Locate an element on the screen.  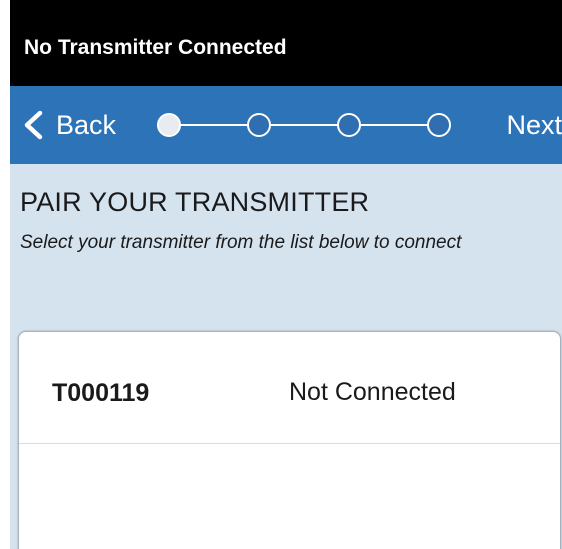
next-button-label: Next is located at coordinates (534, 124).